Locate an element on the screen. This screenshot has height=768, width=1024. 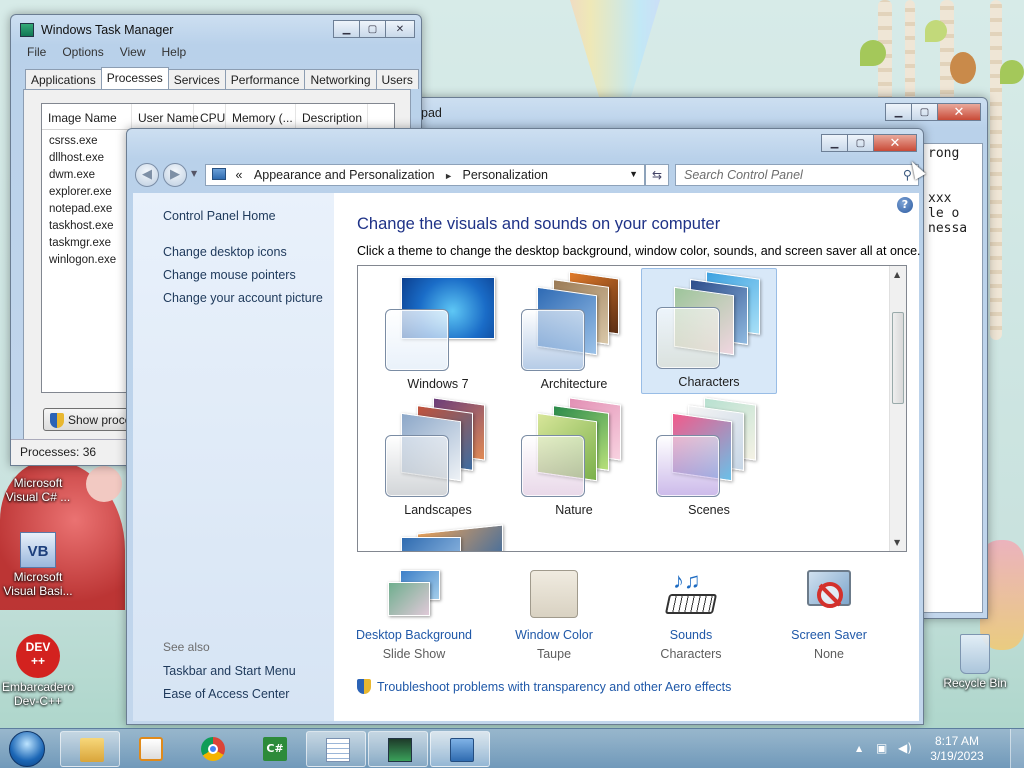
address-dropdown-icon: ▼ is located at coordinates (633, 174).